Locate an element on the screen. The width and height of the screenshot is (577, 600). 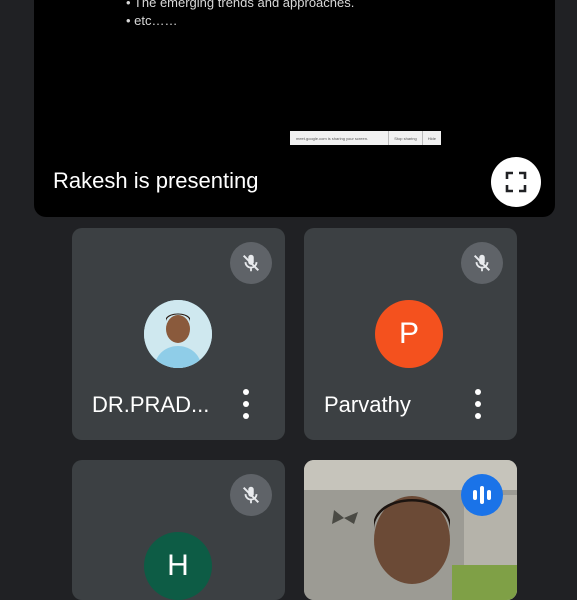
avatar: P is located at coordinates (409, 334).